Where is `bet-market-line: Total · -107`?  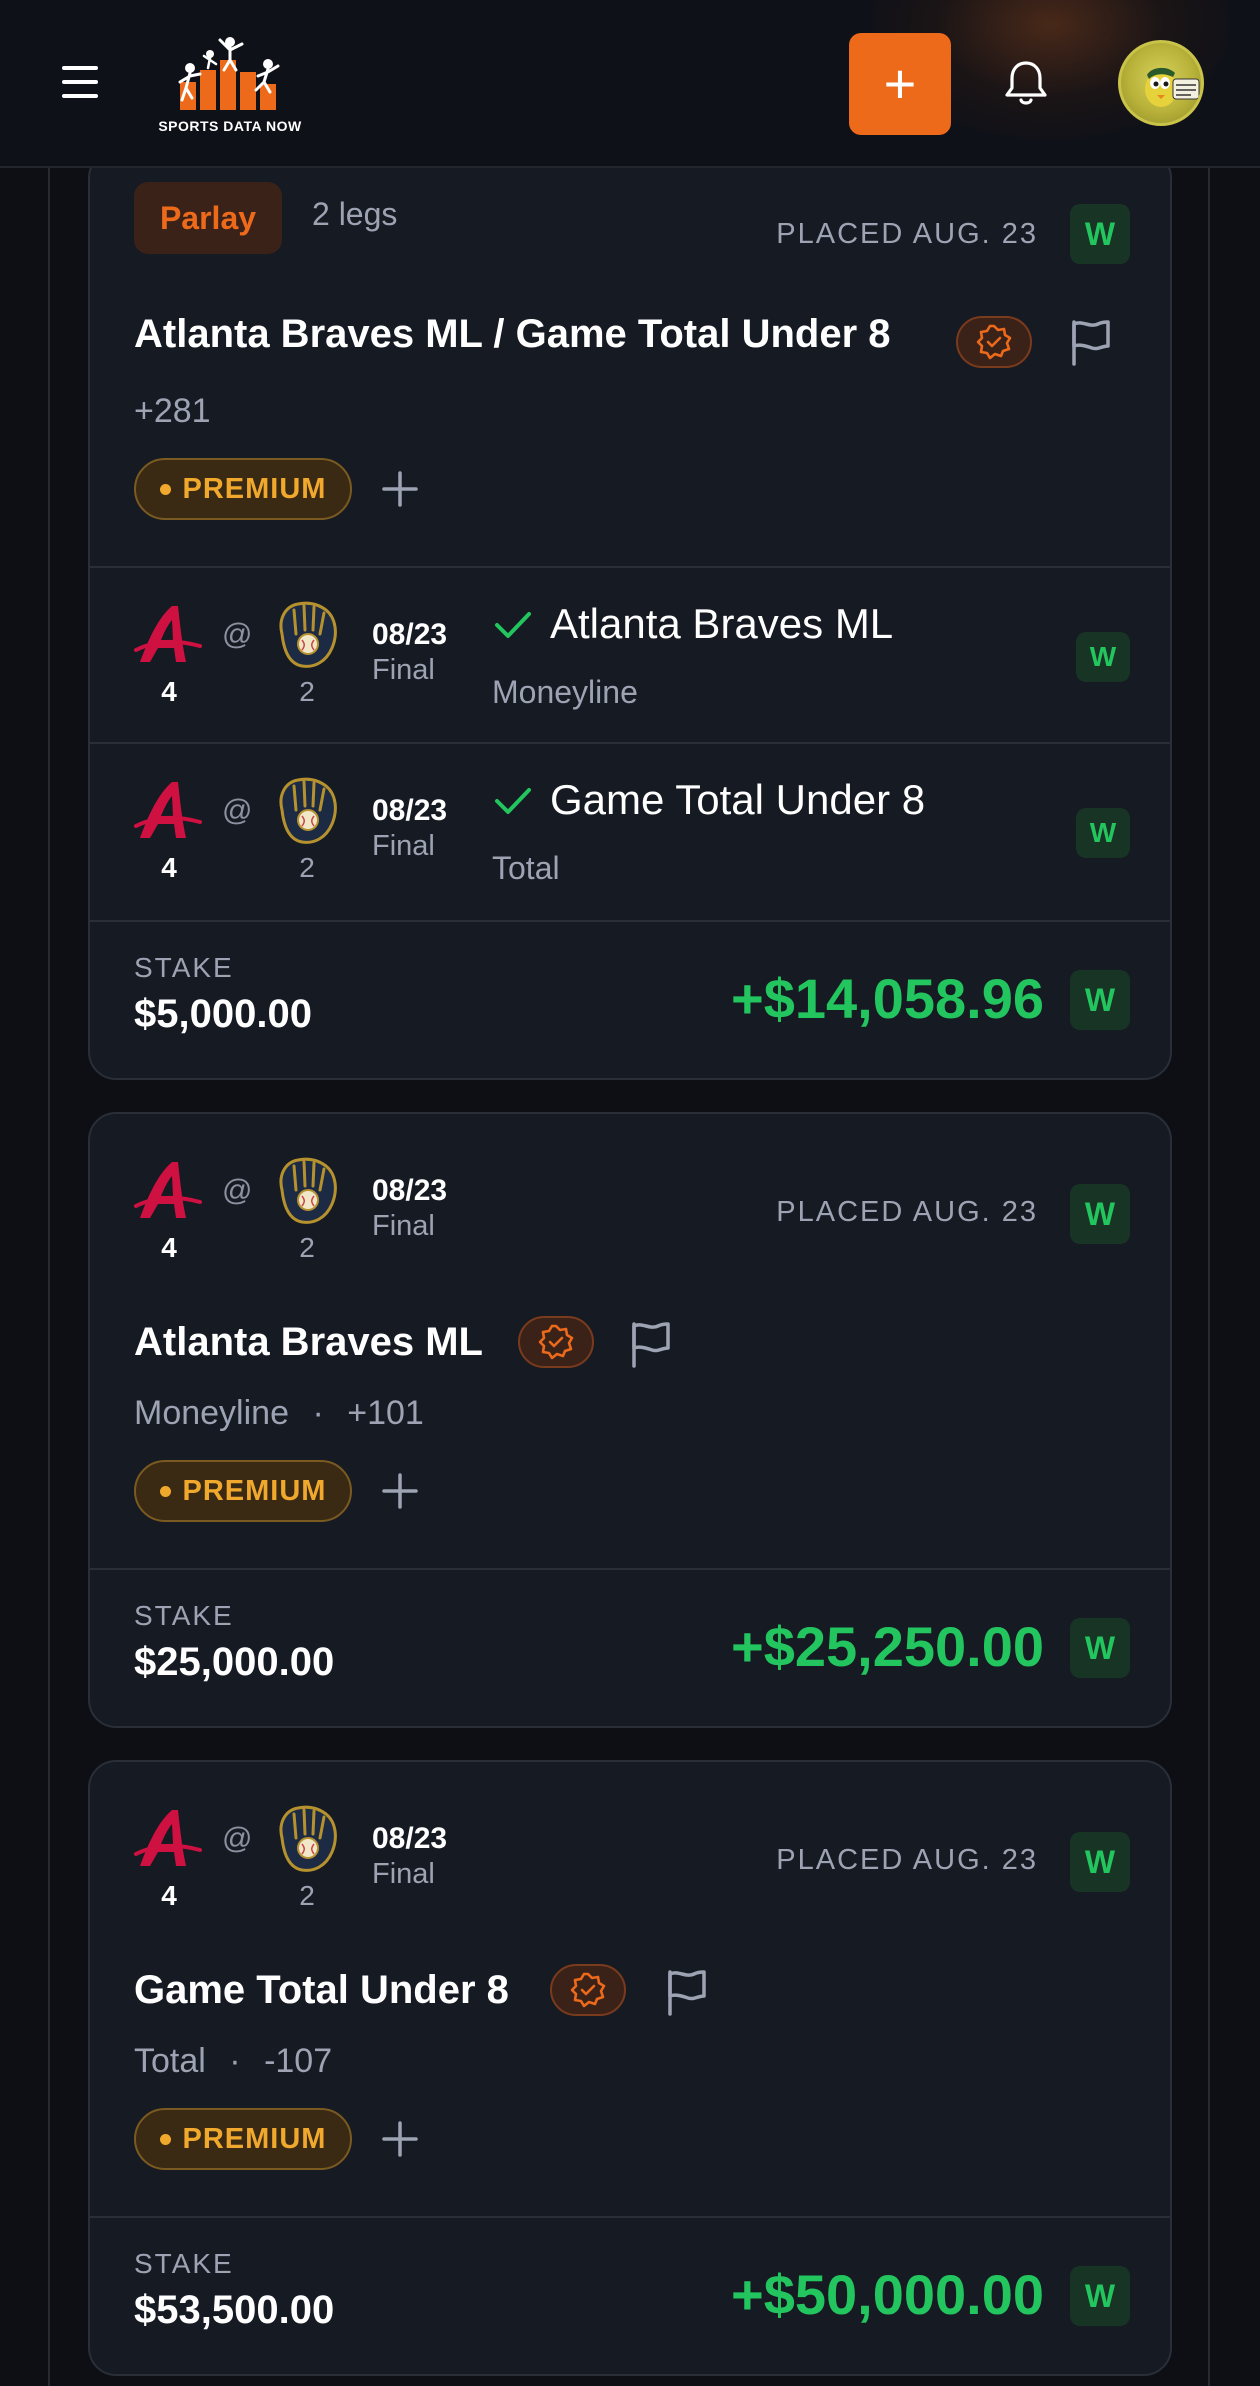
bet-market-line: Total · -107 is located at coordinates (233, 2061).